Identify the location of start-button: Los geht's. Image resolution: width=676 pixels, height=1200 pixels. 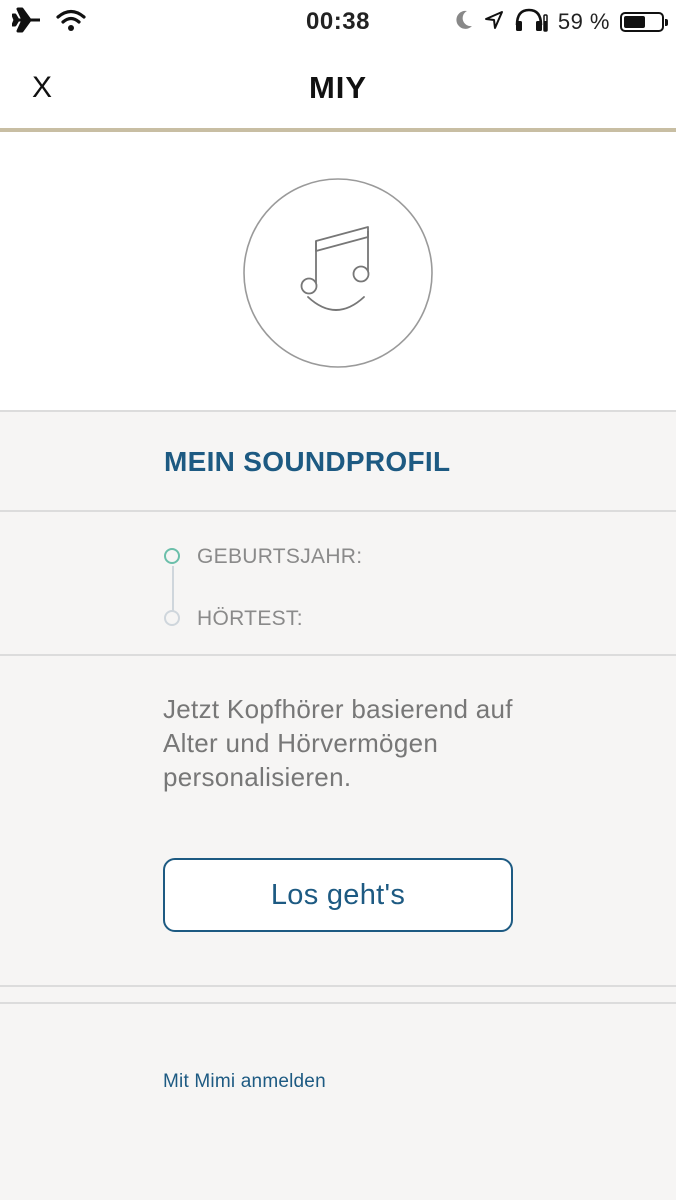
(338, 895).